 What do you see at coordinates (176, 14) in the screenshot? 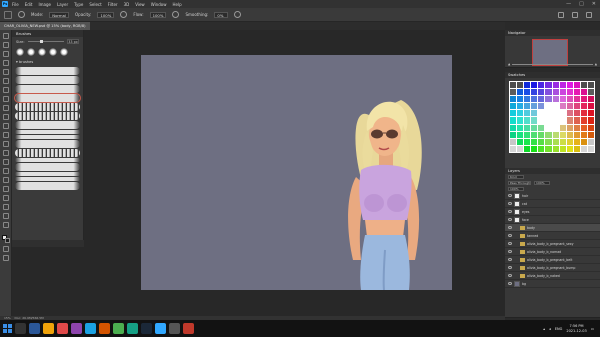
I see `airbrush-icon` at bounding box center [176, 14].